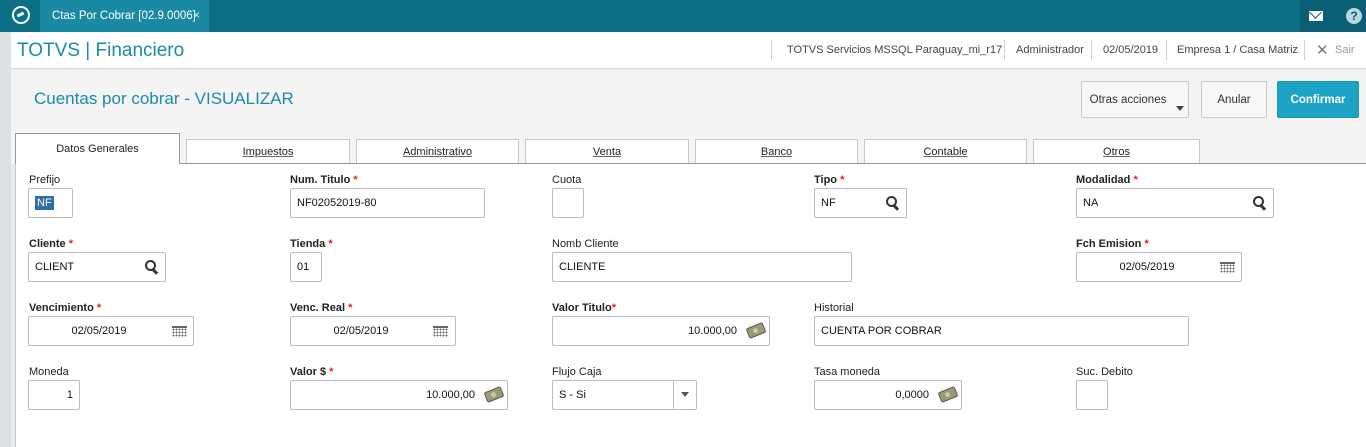 This screenshot has width=1366, height=447. What do you see at coordinates (324, 180) in the screenshot?
I see `num-titulo-label: Num. Titulo *` at bounding box center [324, 180].